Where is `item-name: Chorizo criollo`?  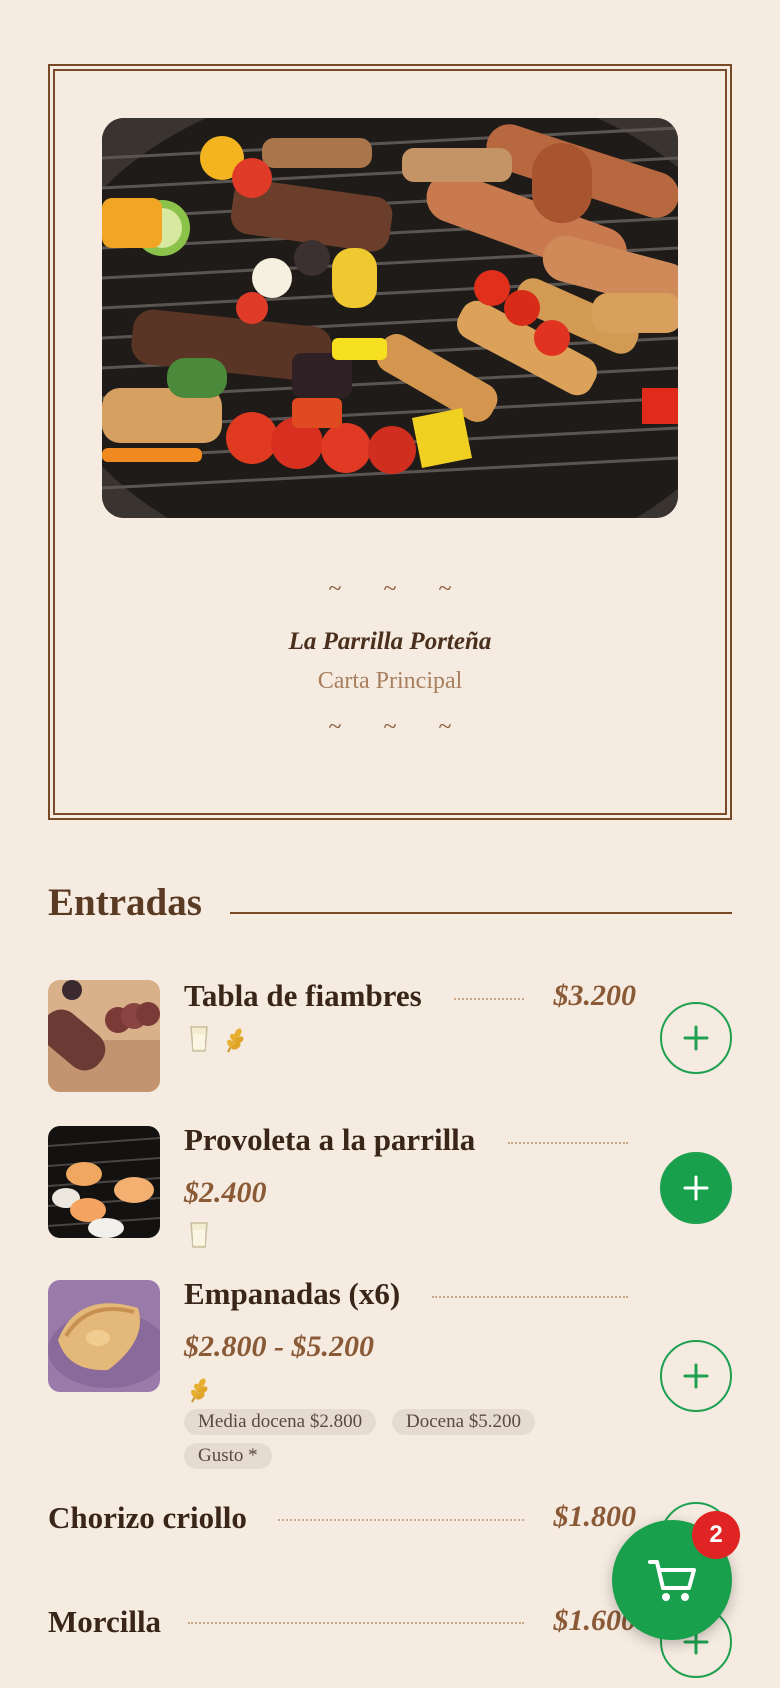
item-name: Chorizo criollo is located at coordinates (147, 1517).